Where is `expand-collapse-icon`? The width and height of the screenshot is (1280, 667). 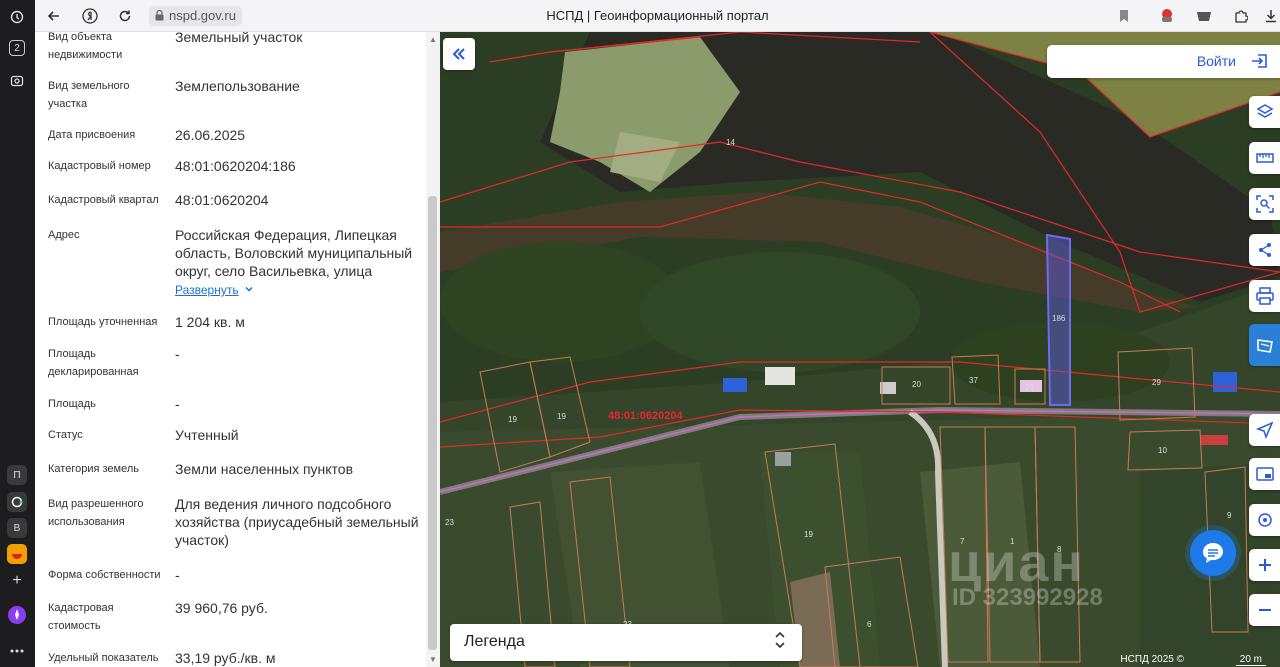
expand-collapse-icon is located at coordinates (780, 640).